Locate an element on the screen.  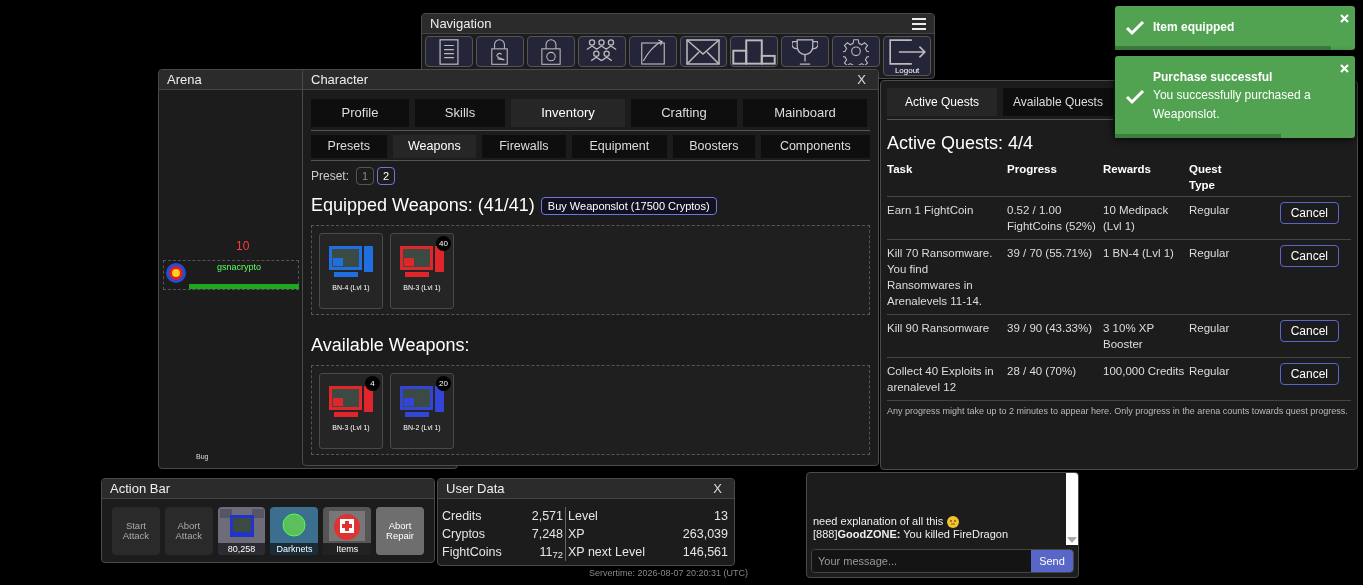
clipboard-icon is located at coordinates (448, 52).